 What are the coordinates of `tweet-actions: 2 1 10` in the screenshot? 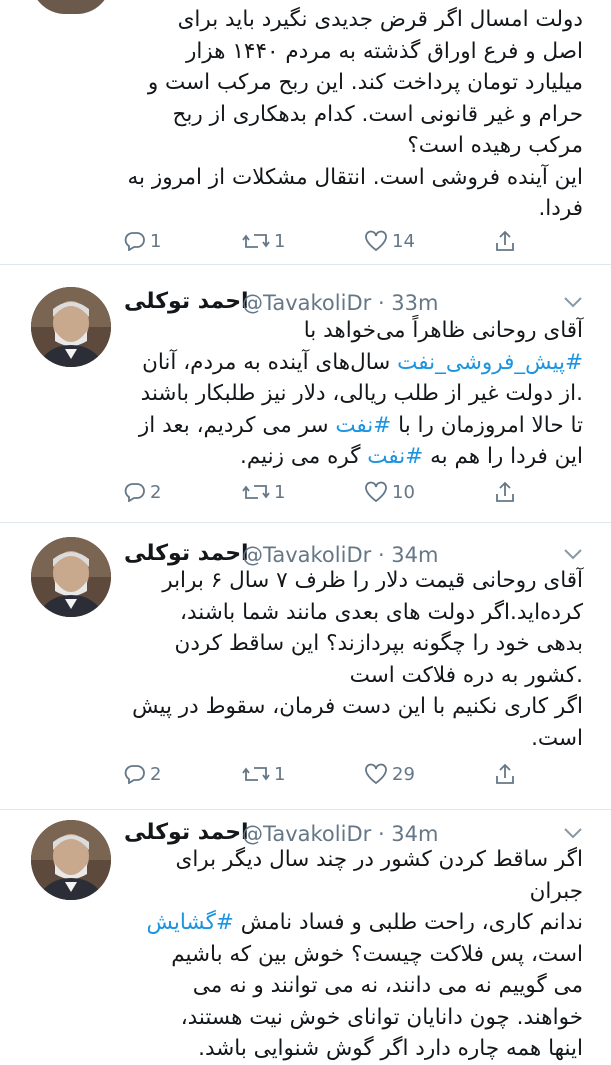 It's located at (324, 492).